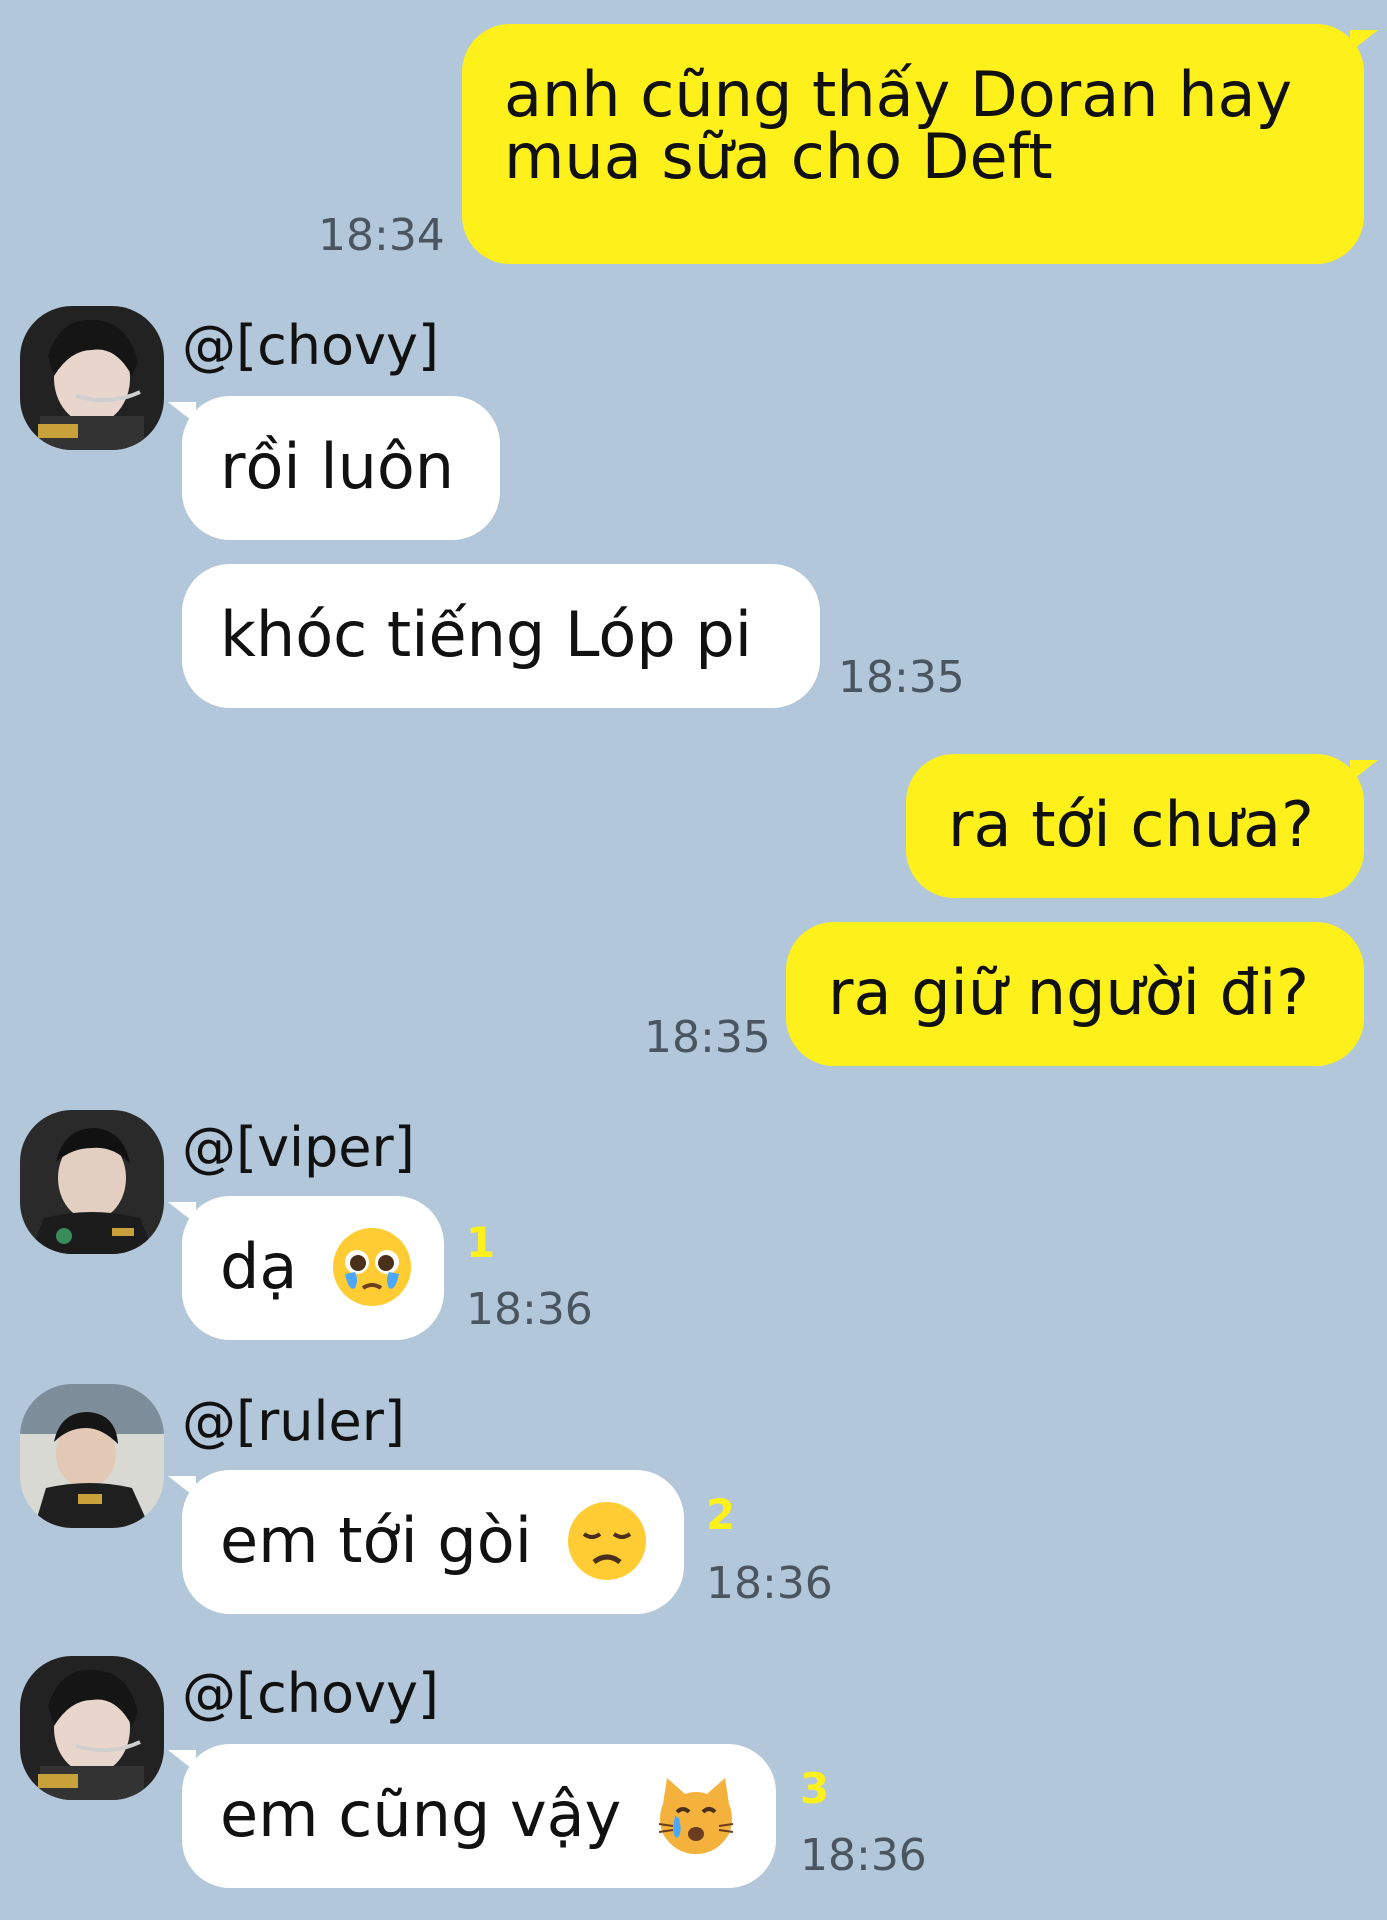 The width and height of the screenshot is (1387, 1920). Describe the element at coordinates (607, 1541) in the screenshot. I see `disappointed-face-emoji-icon` at that location.